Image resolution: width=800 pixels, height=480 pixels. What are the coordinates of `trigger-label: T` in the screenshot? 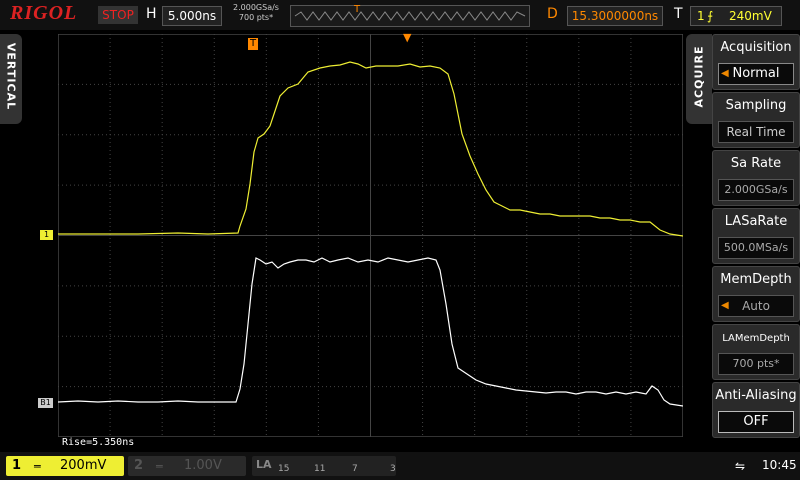 It's located at (678, 14).